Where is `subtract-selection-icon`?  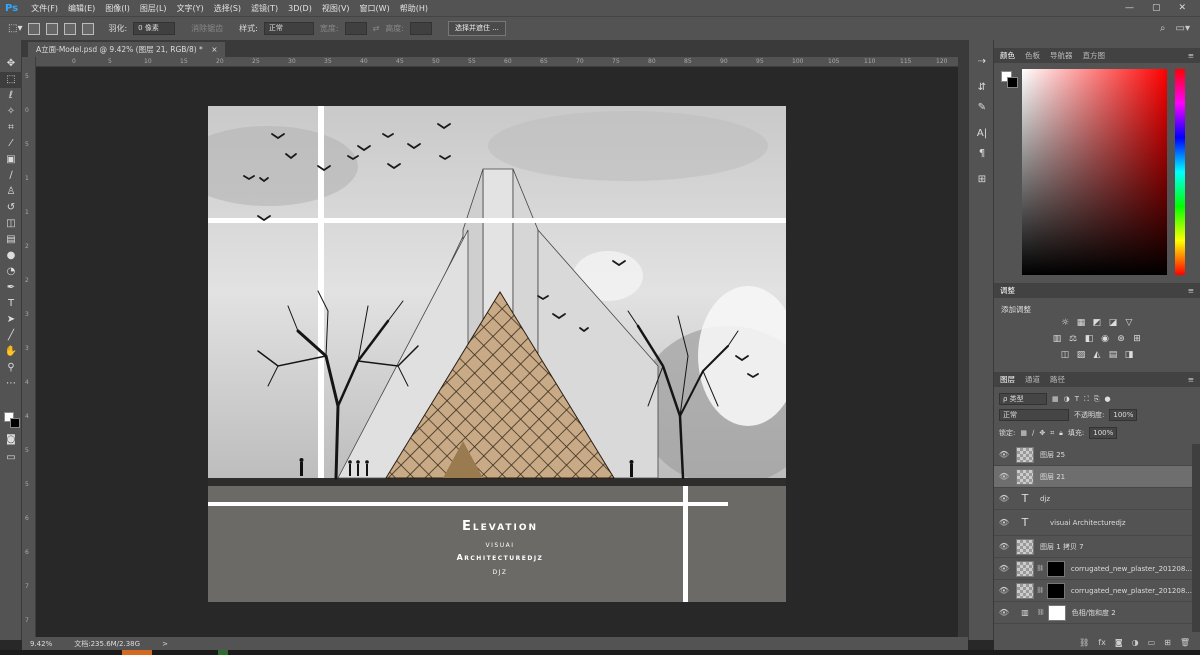
subtract-selection-icon is located at coordinates (70, 28).